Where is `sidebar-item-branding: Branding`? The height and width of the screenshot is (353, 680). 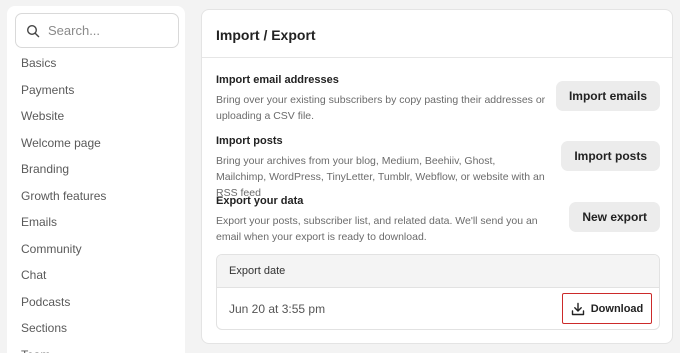 sidebar-item-branding: Branding is located at coordinates (63, 169).